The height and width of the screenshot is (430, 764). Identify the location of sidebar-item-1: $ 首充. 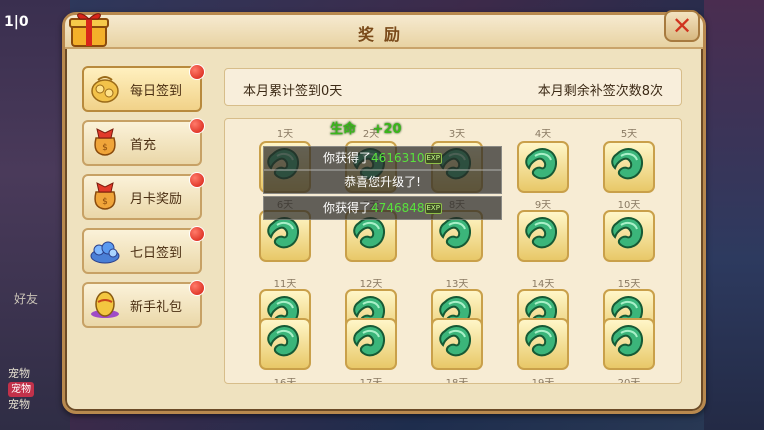
(143, 142).